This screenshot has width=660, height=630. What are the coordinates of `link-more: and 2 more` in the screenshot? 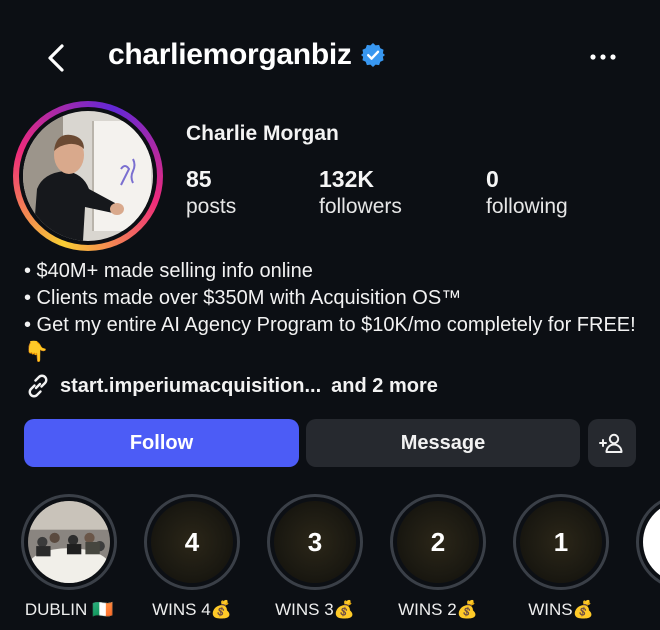 It's located at (384, 386).